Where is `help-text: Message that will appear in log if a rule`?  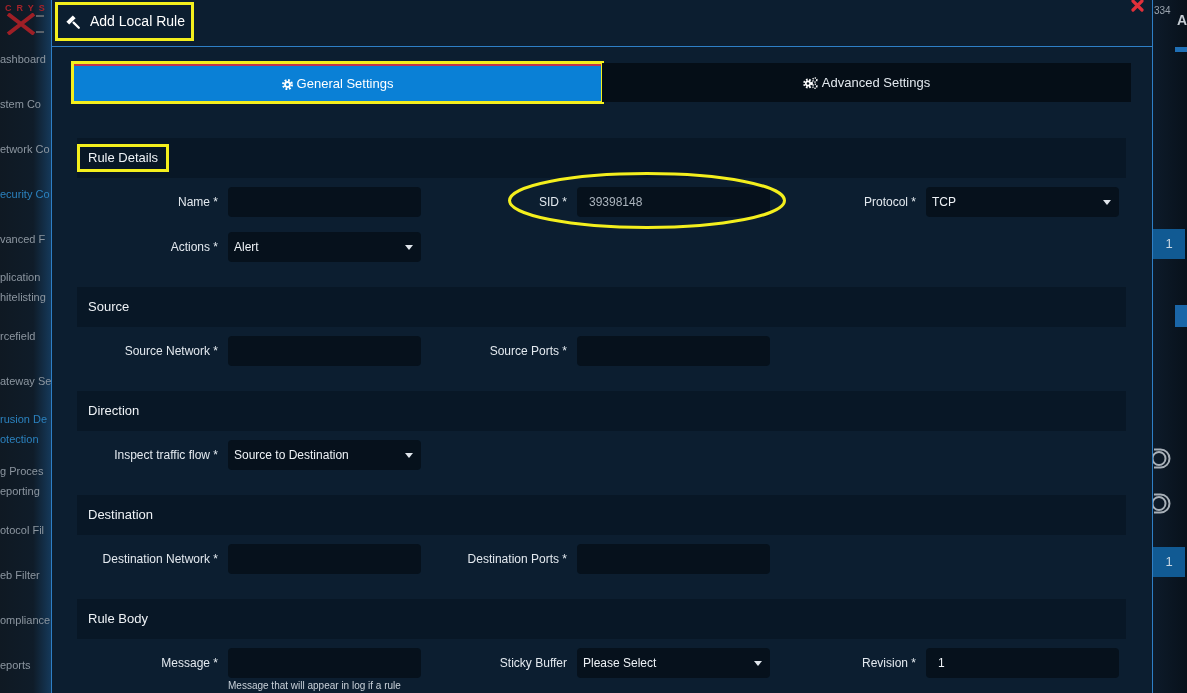 help-text: Message that will appear in log if a rule is located at coordinates (314, 685).